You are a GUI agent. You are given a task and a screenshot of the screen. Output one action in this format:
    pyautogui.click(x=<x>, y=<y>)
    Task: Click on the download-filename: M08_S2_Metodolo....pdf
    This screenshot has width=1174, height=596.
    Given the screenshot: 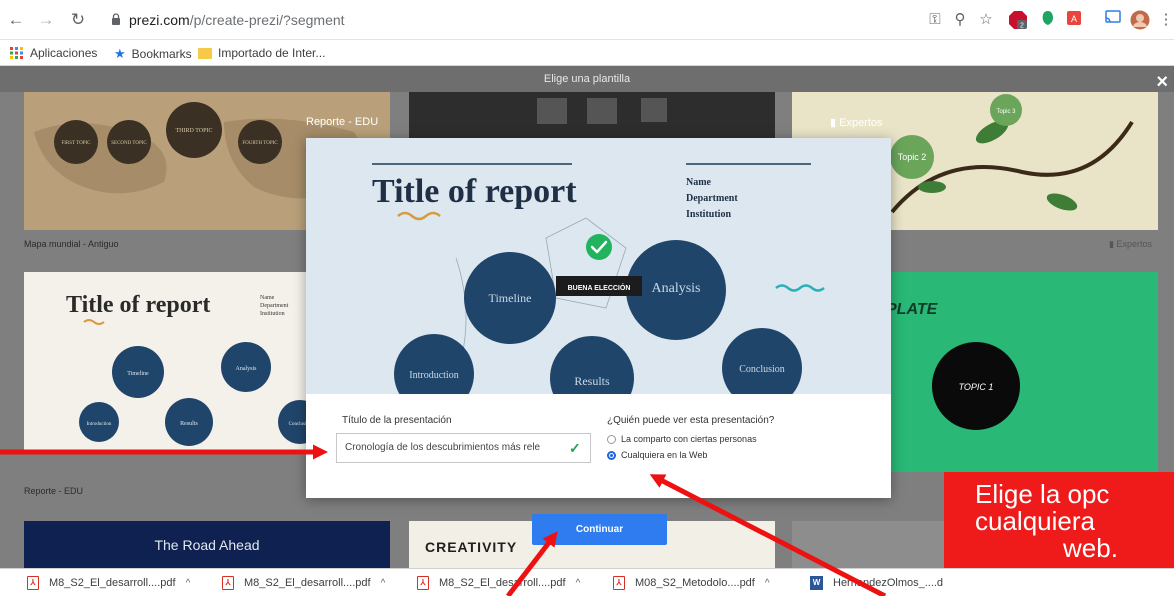 What is the action you would take?
    pyautogui.click(x=695, y=583)
    